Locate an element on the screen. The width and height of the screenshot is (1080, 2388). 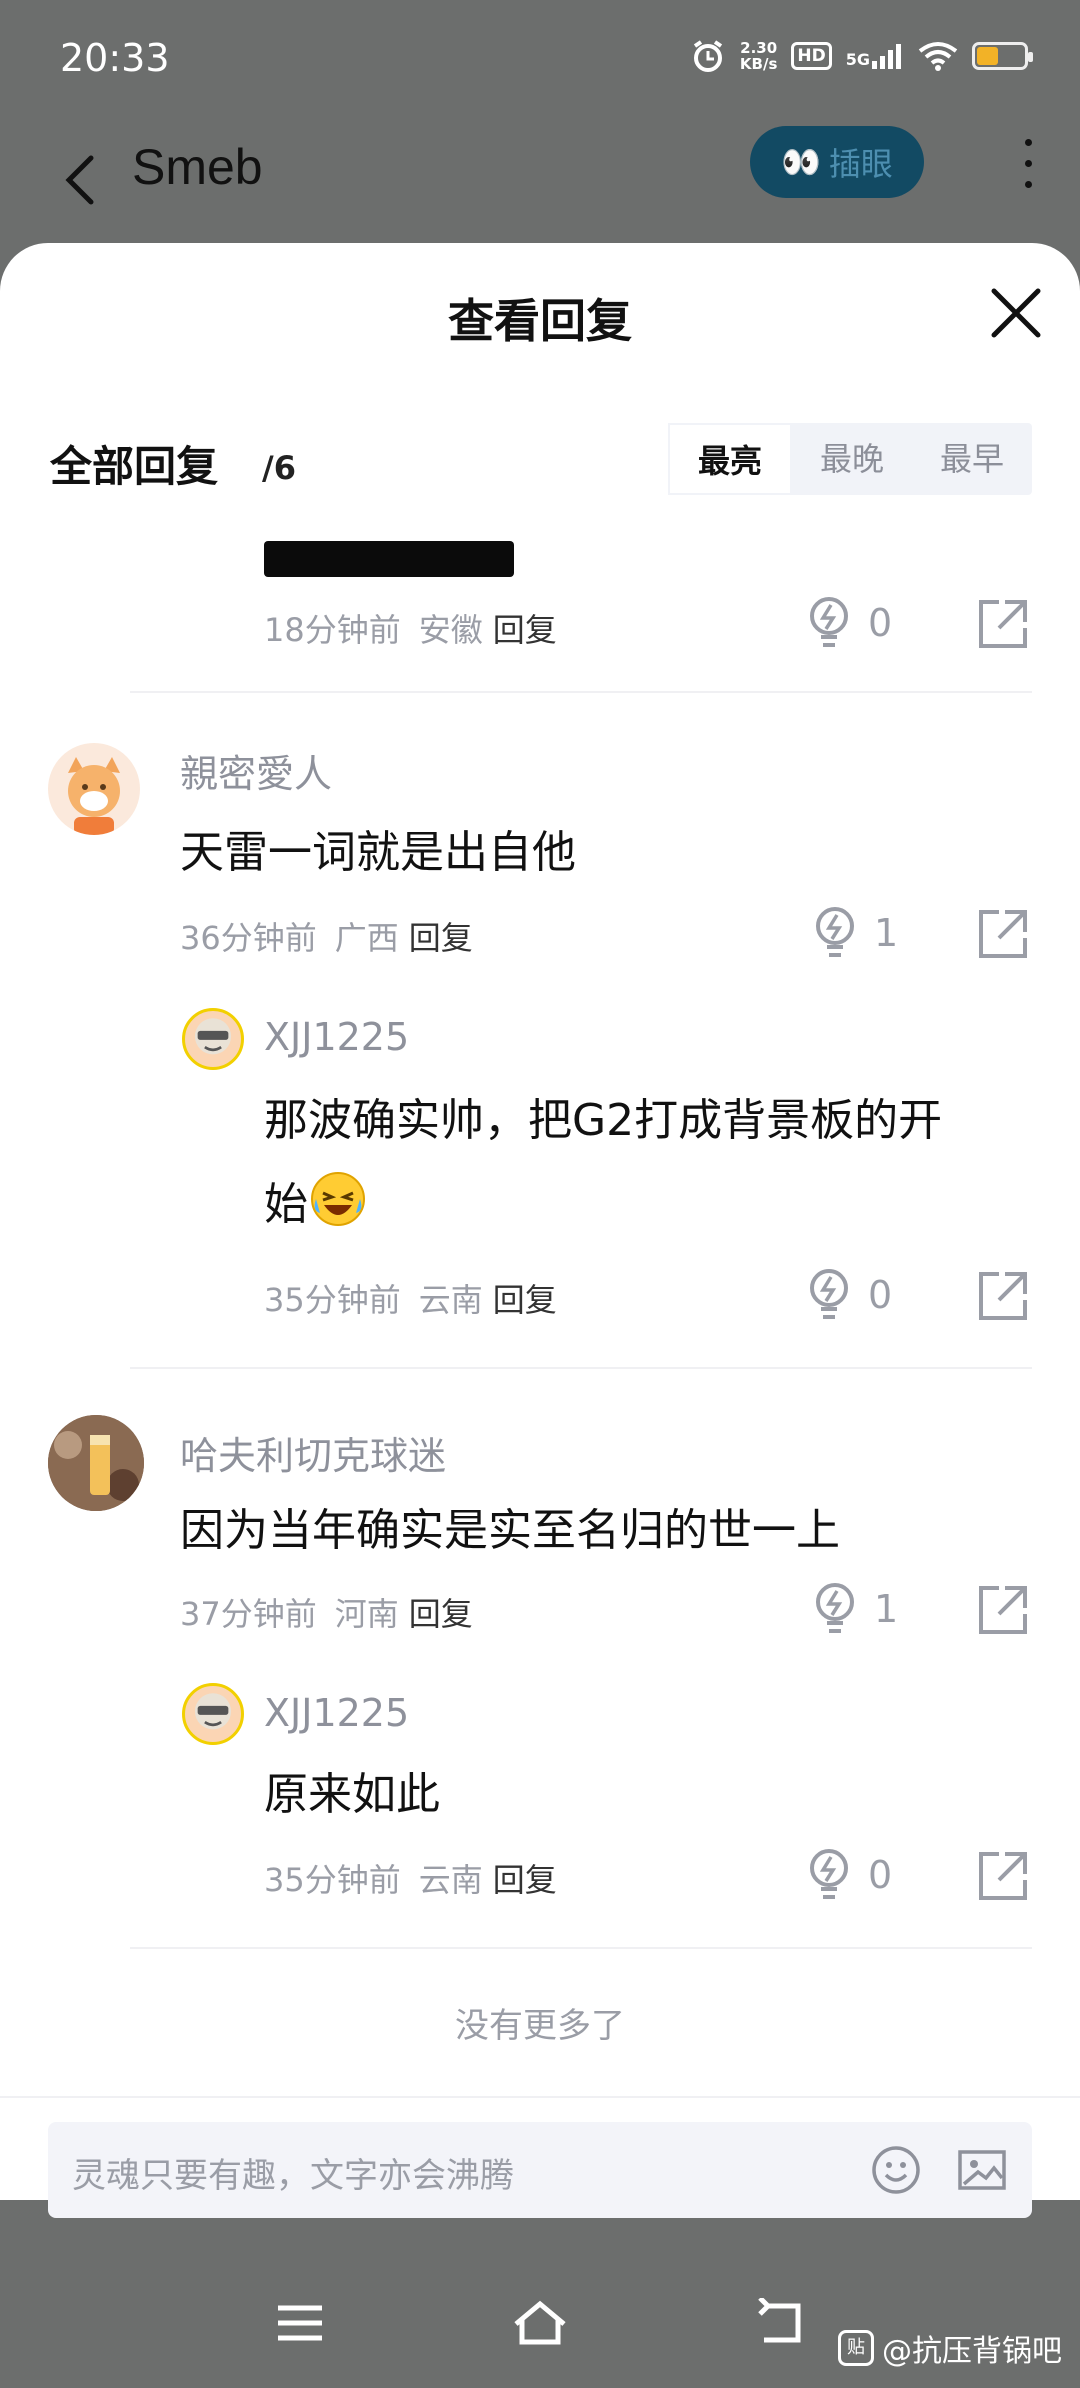
network-speed: 2.30 KB/s is located at coordinates (758, 56).